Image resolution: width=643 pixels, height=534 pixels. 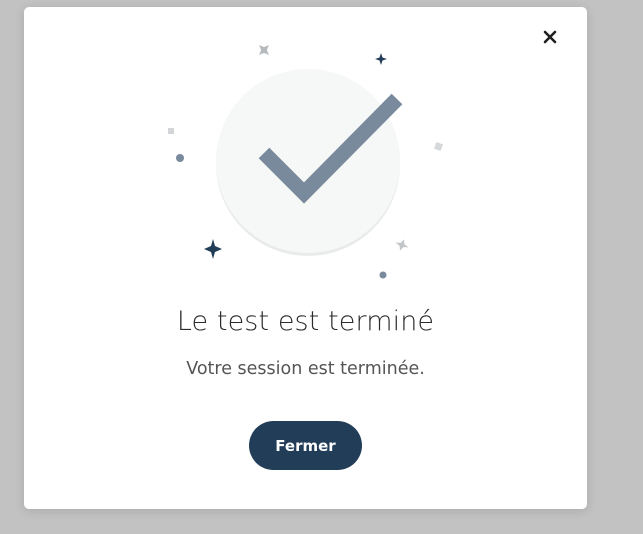 I want to click on close-icon, so click(x=550, y=37).